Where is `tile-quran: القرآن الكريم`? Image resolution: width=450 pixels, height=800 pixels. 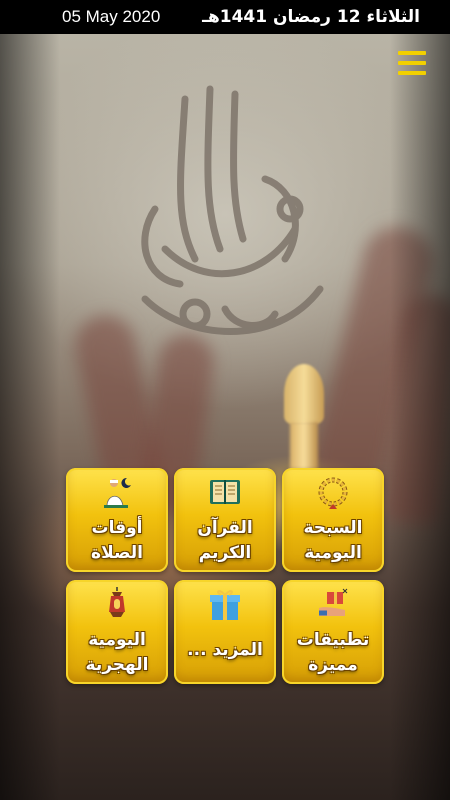
tile-quran: القرآن الكريم is located at coordinates (225, 520).